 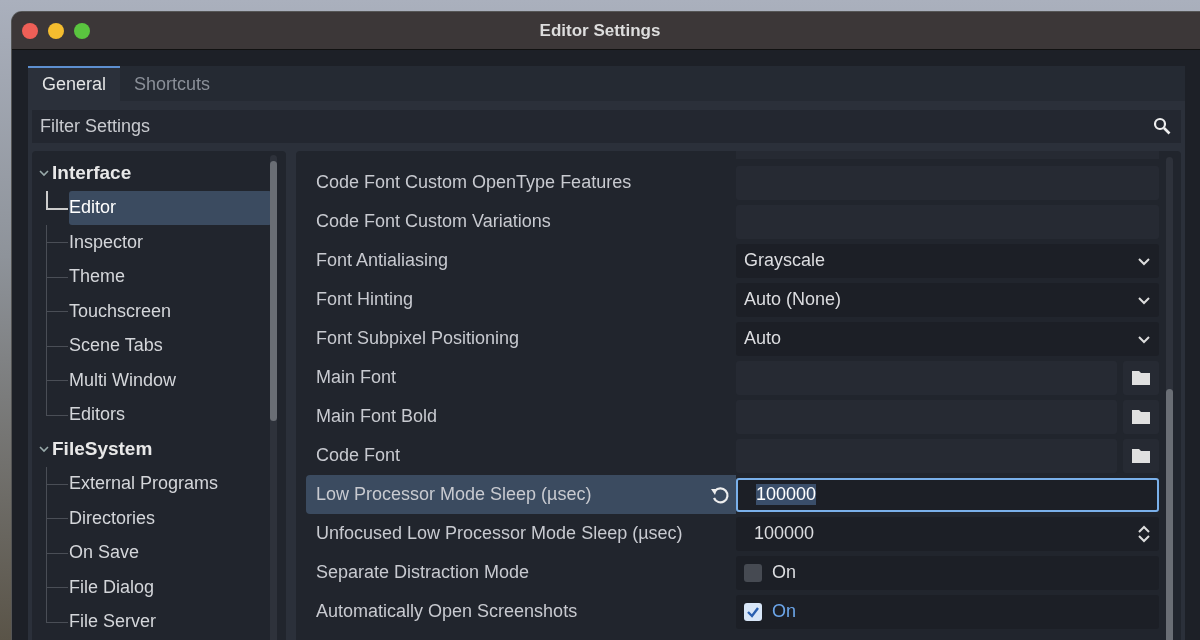 I want to click on tree-item: Editor, so click(x=170, y=207).